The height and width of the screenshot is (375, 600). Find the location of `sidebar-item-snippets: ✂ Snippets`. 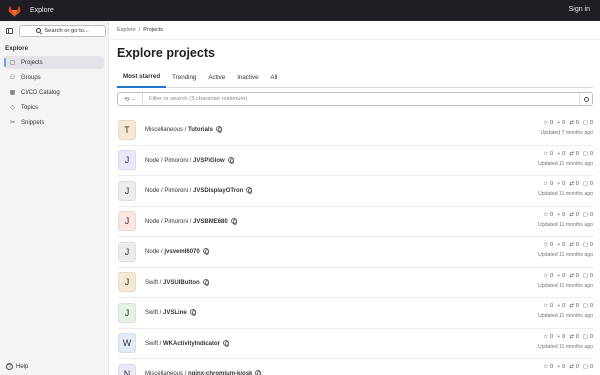

sidebar-item-snippets: ✂ Snippets is located at coordinates (54, 122).